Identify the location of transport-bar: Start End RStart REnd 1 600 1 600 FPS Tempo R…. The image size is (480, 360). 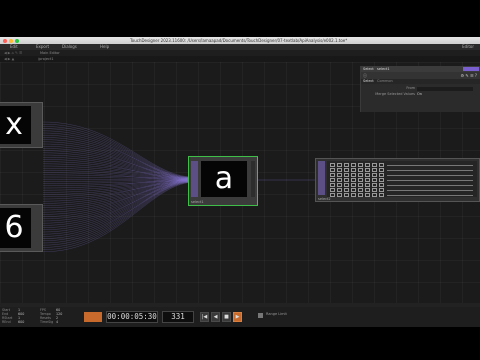
(240, 317).